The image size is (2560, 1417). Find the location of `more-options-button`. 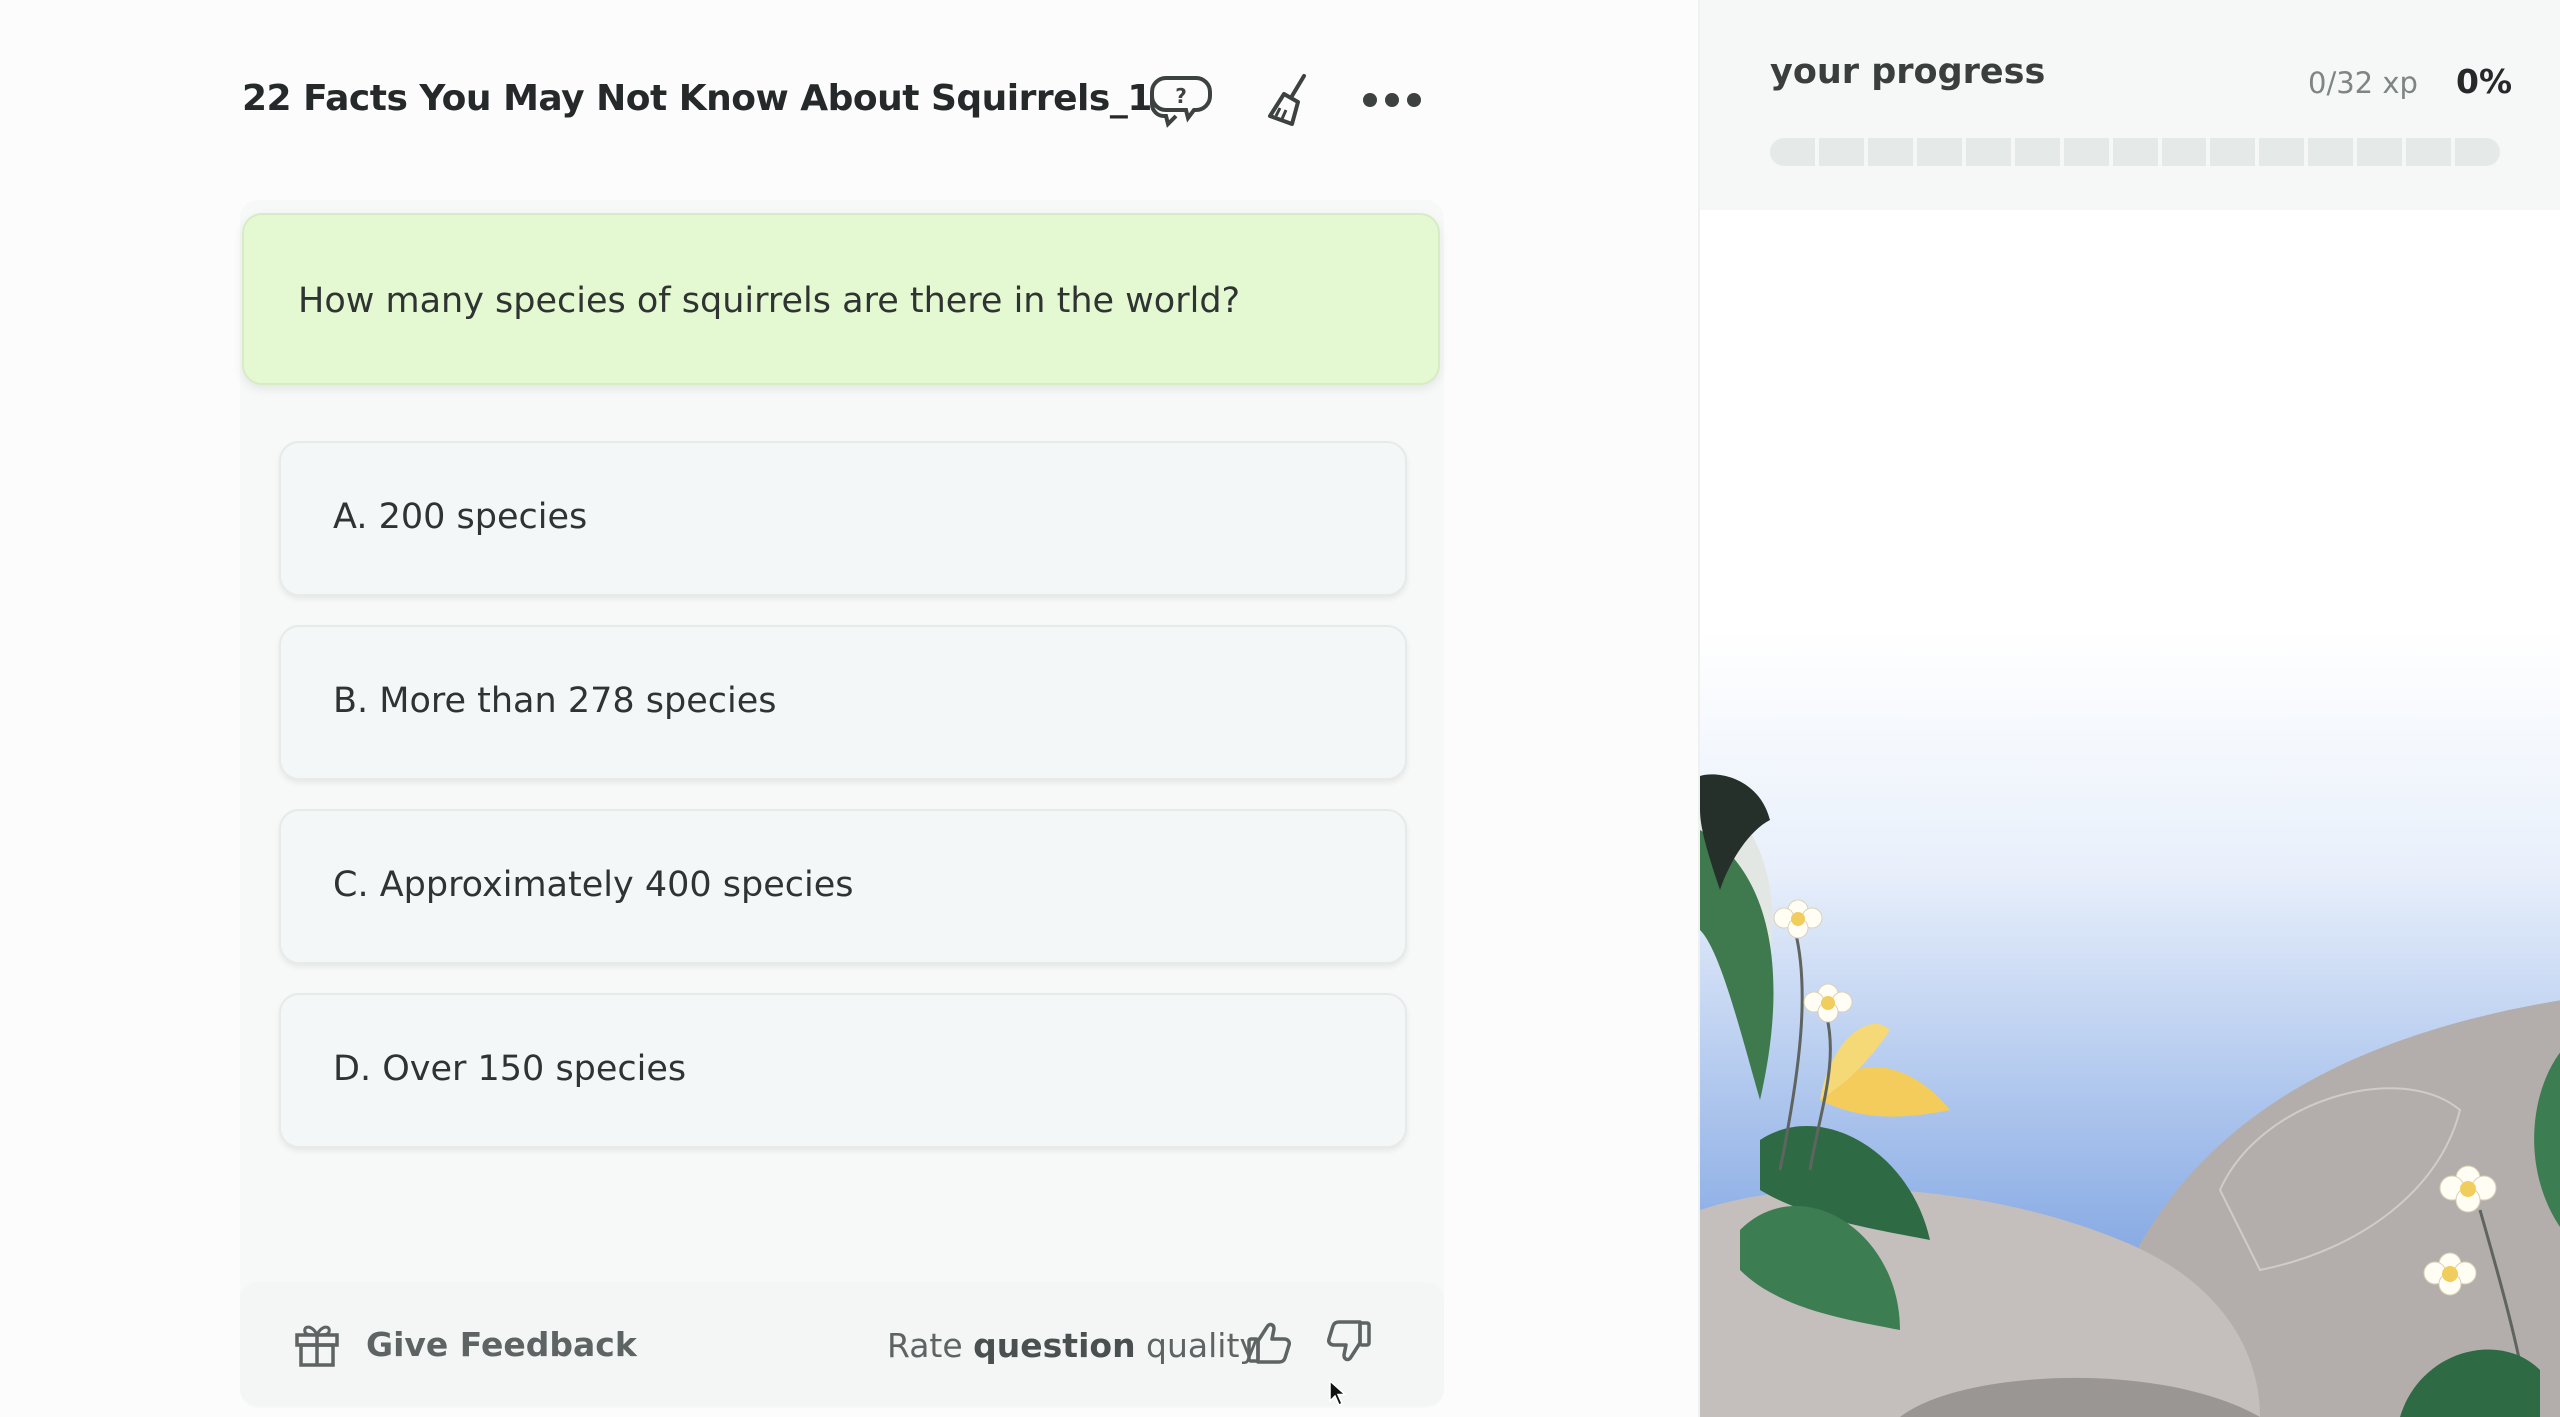

more-options-button is located at coordinates (1392, 100).